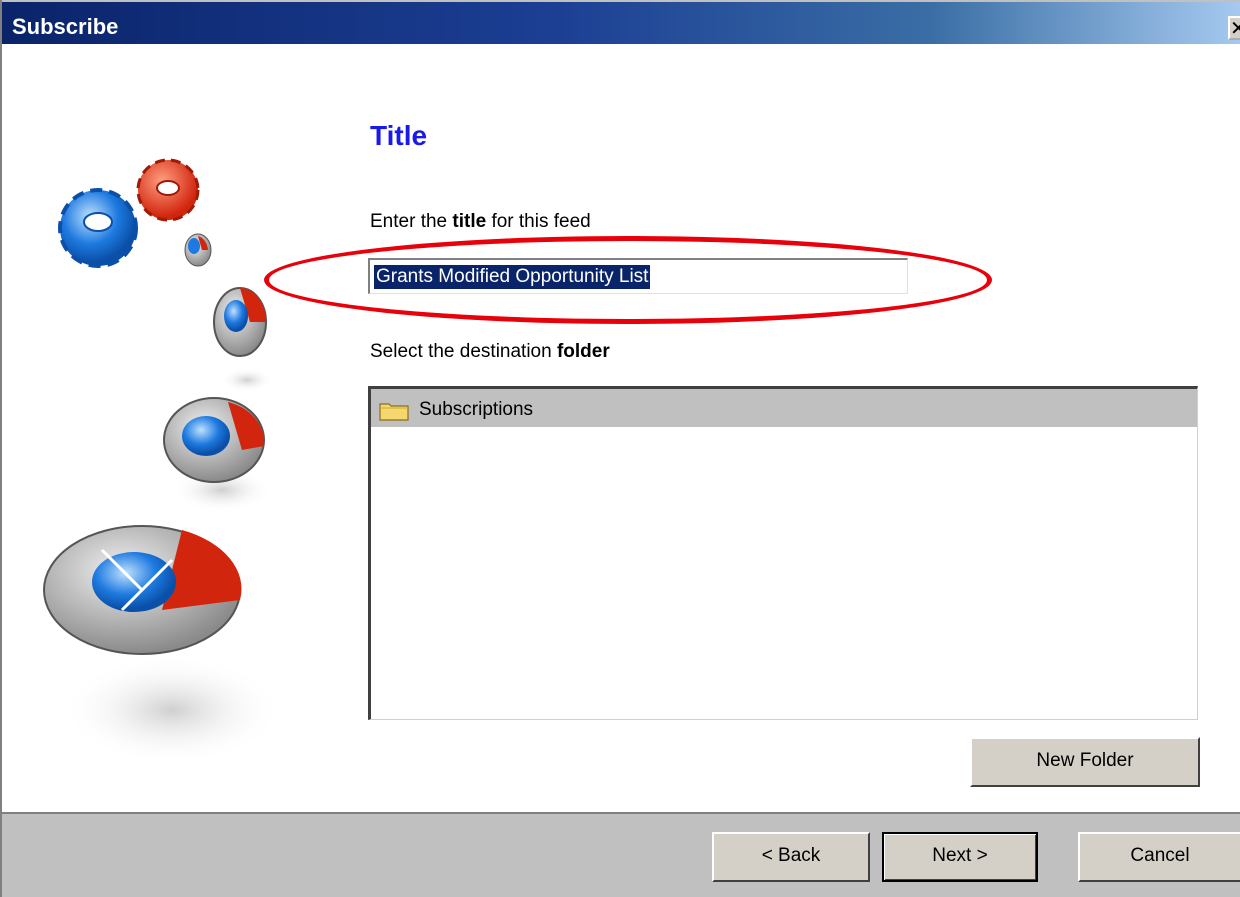  What do you see at coordinates (240, 322) in the screenshot?
I see `medium-ring-icon` at bounding box center [240, 322].